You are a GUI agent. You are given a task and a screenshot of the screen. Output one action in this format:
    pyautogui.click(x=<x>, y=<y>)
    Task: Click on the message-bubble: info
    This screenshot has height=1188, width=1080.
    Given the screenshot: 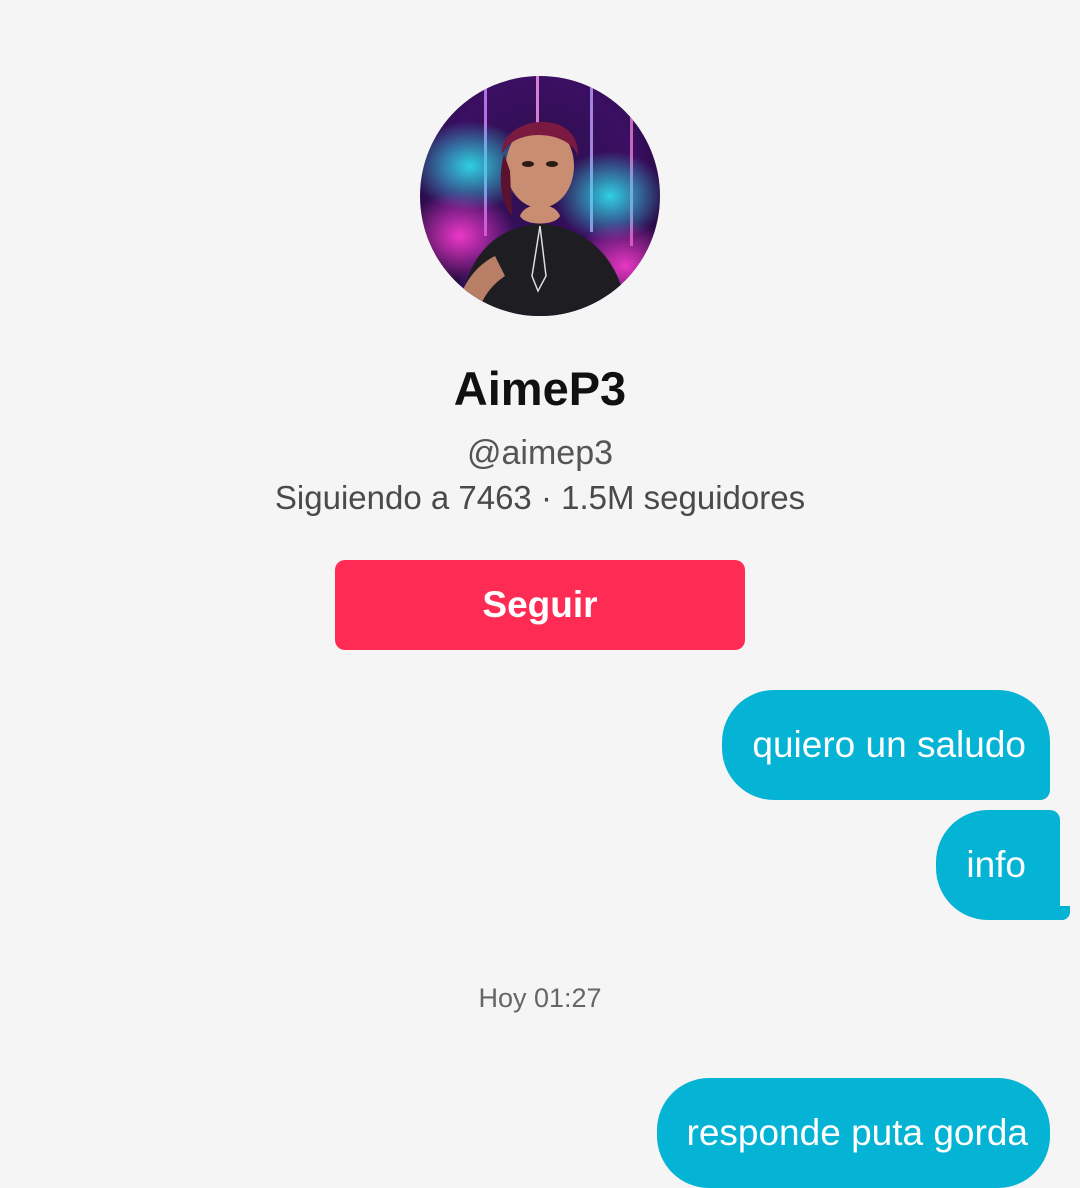 What is the action you would take?
    pyautogui.click(x=1003, y=865)
    